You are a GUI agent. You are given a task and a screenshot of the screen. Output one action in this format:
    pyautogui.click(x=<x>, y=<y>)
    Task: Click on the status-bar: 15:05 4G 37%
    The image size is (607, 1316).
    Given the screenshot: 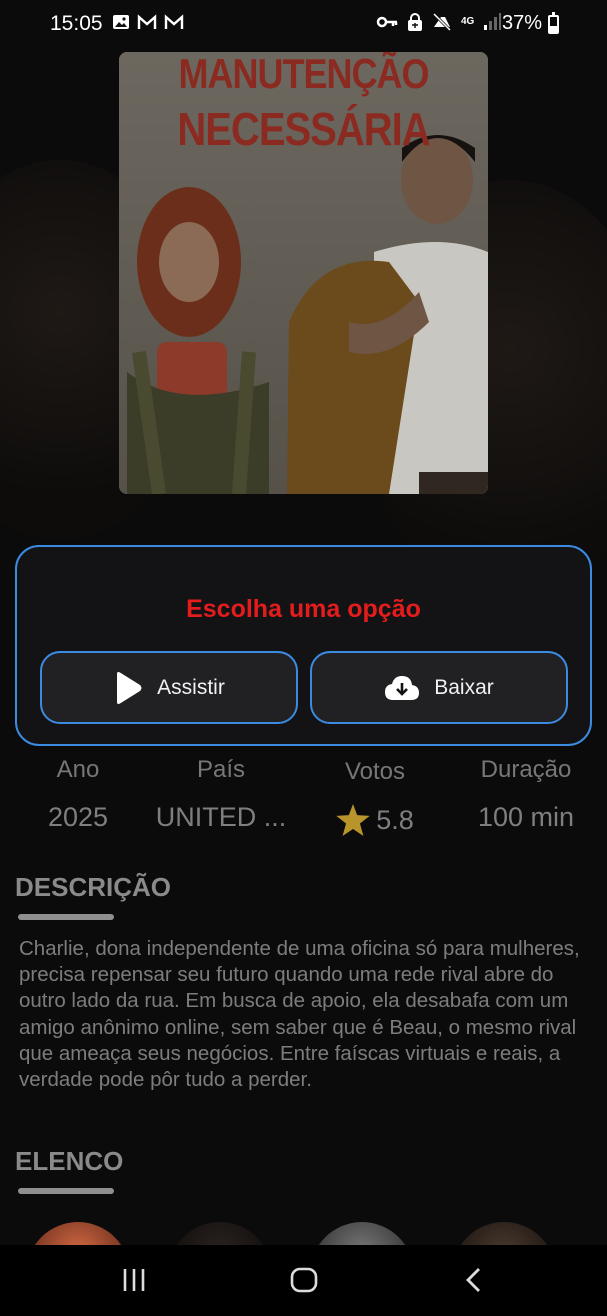 What is the action you would take?
    pyautogui.click(x=303, y=23)
    